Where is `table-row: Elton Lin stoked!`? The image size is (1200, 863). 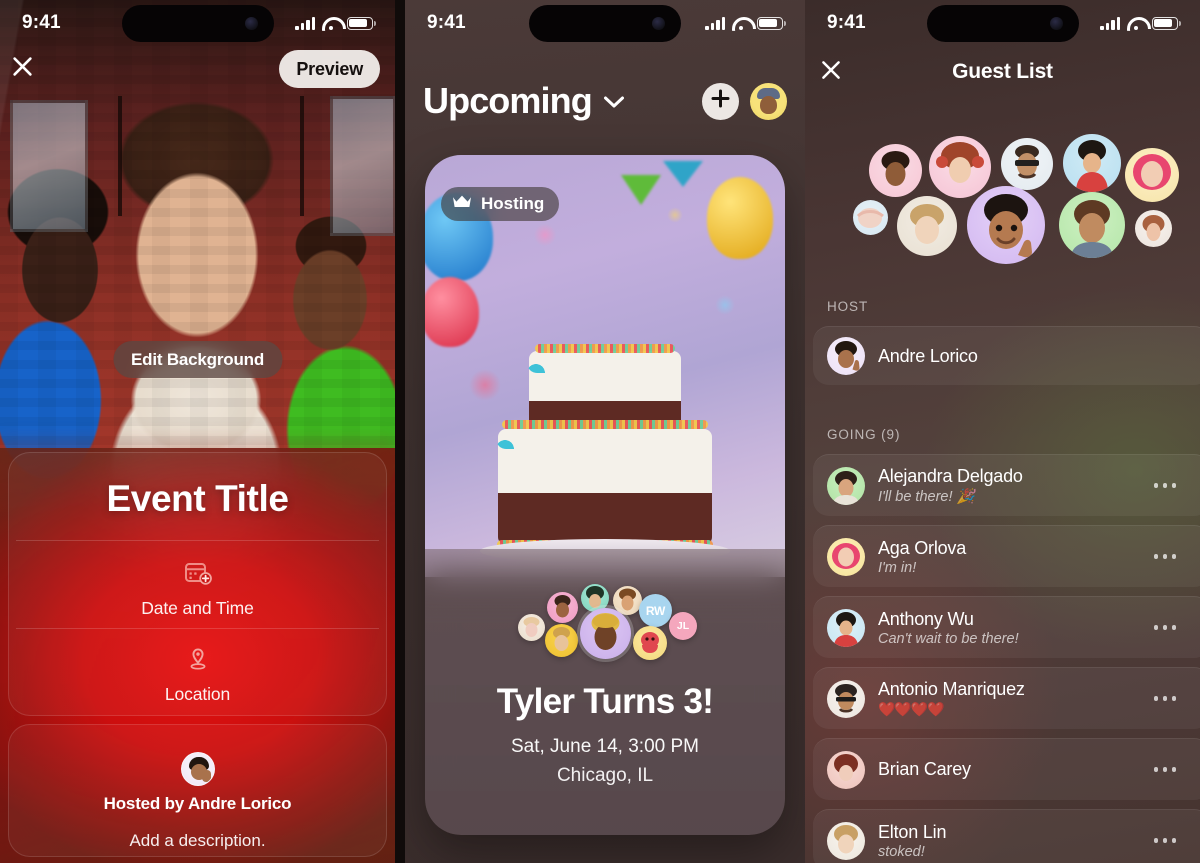
table-row: Elton Lin stoked! is located at coordinates (1006, 836).